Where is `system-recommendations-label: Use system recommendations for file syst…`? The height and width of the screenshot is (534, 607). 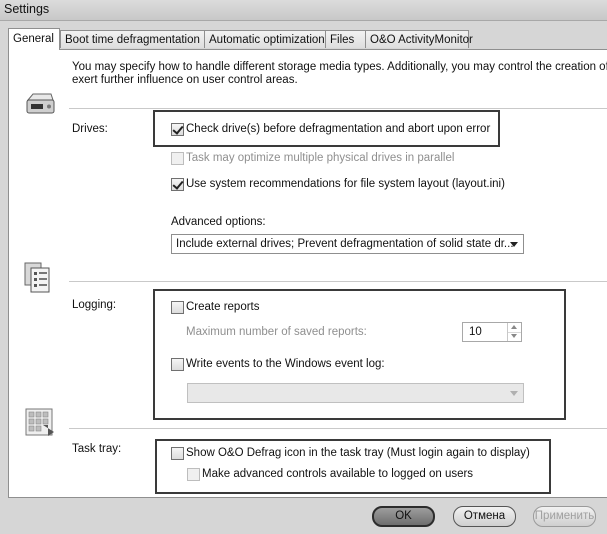 system-recommendations-label: Use system recommendations for file syst… is located at coordinates (345, 184).